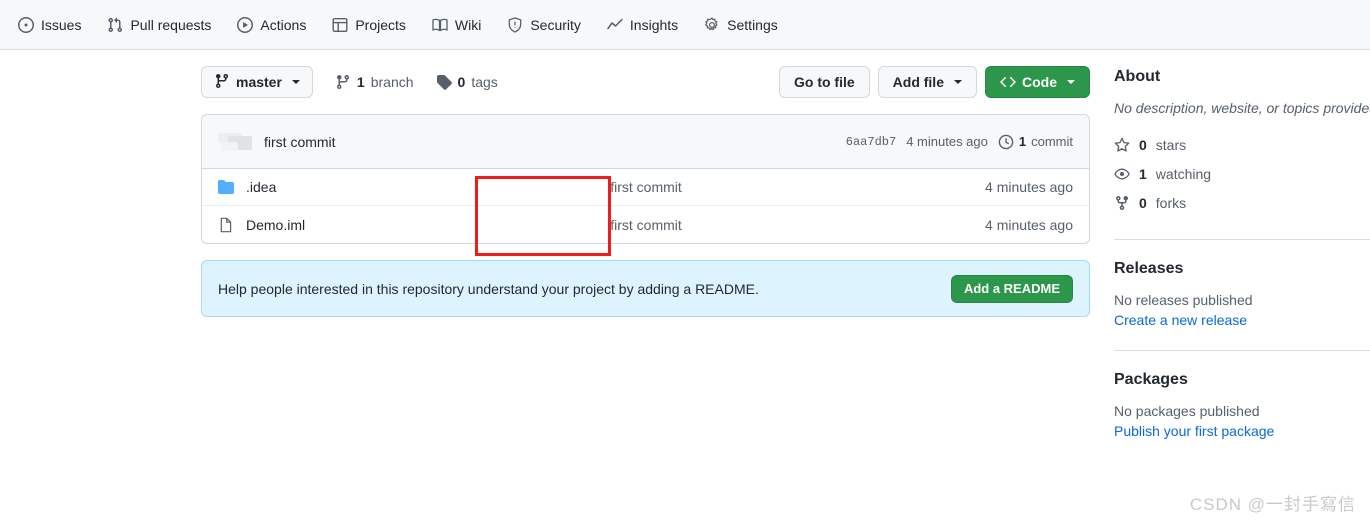  I want to click on add-file-button: Add file, so click(927, 82).